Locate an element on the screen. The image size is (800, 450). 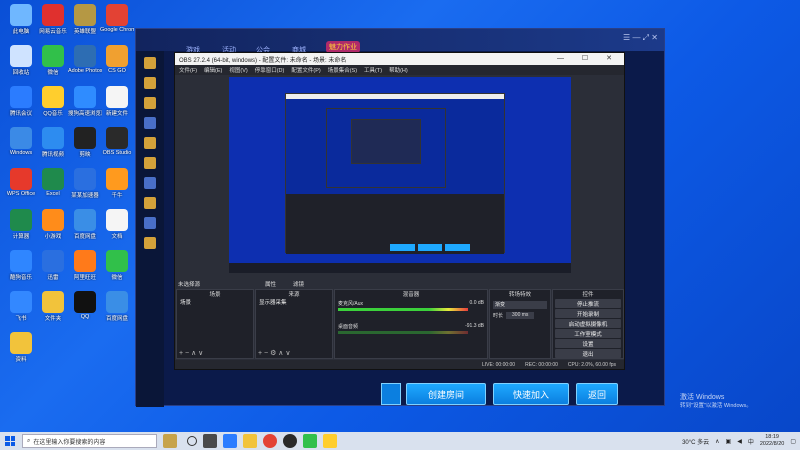
duration-input: 300 ms is located at coordinates (520, 315).